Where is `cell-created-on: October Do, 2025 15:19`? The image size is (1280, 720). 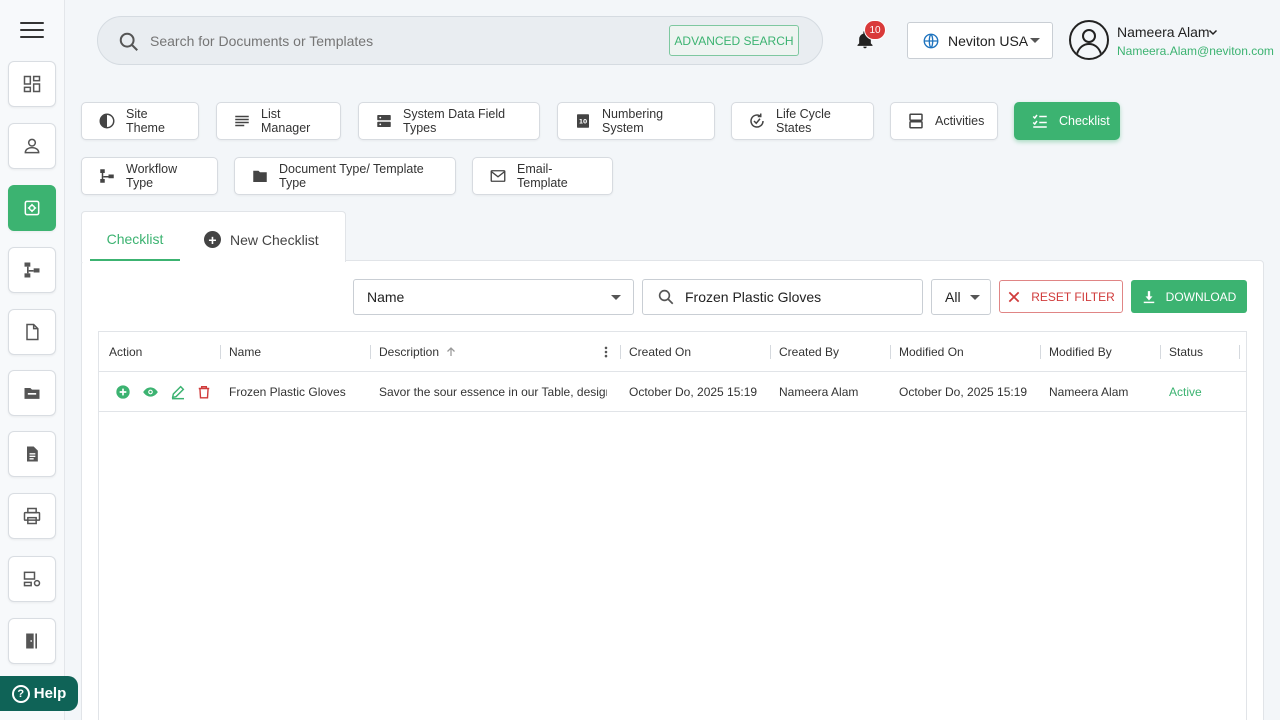
cell-created-on: October Do, 2025 15:19 is located at coordinates (693, 392).